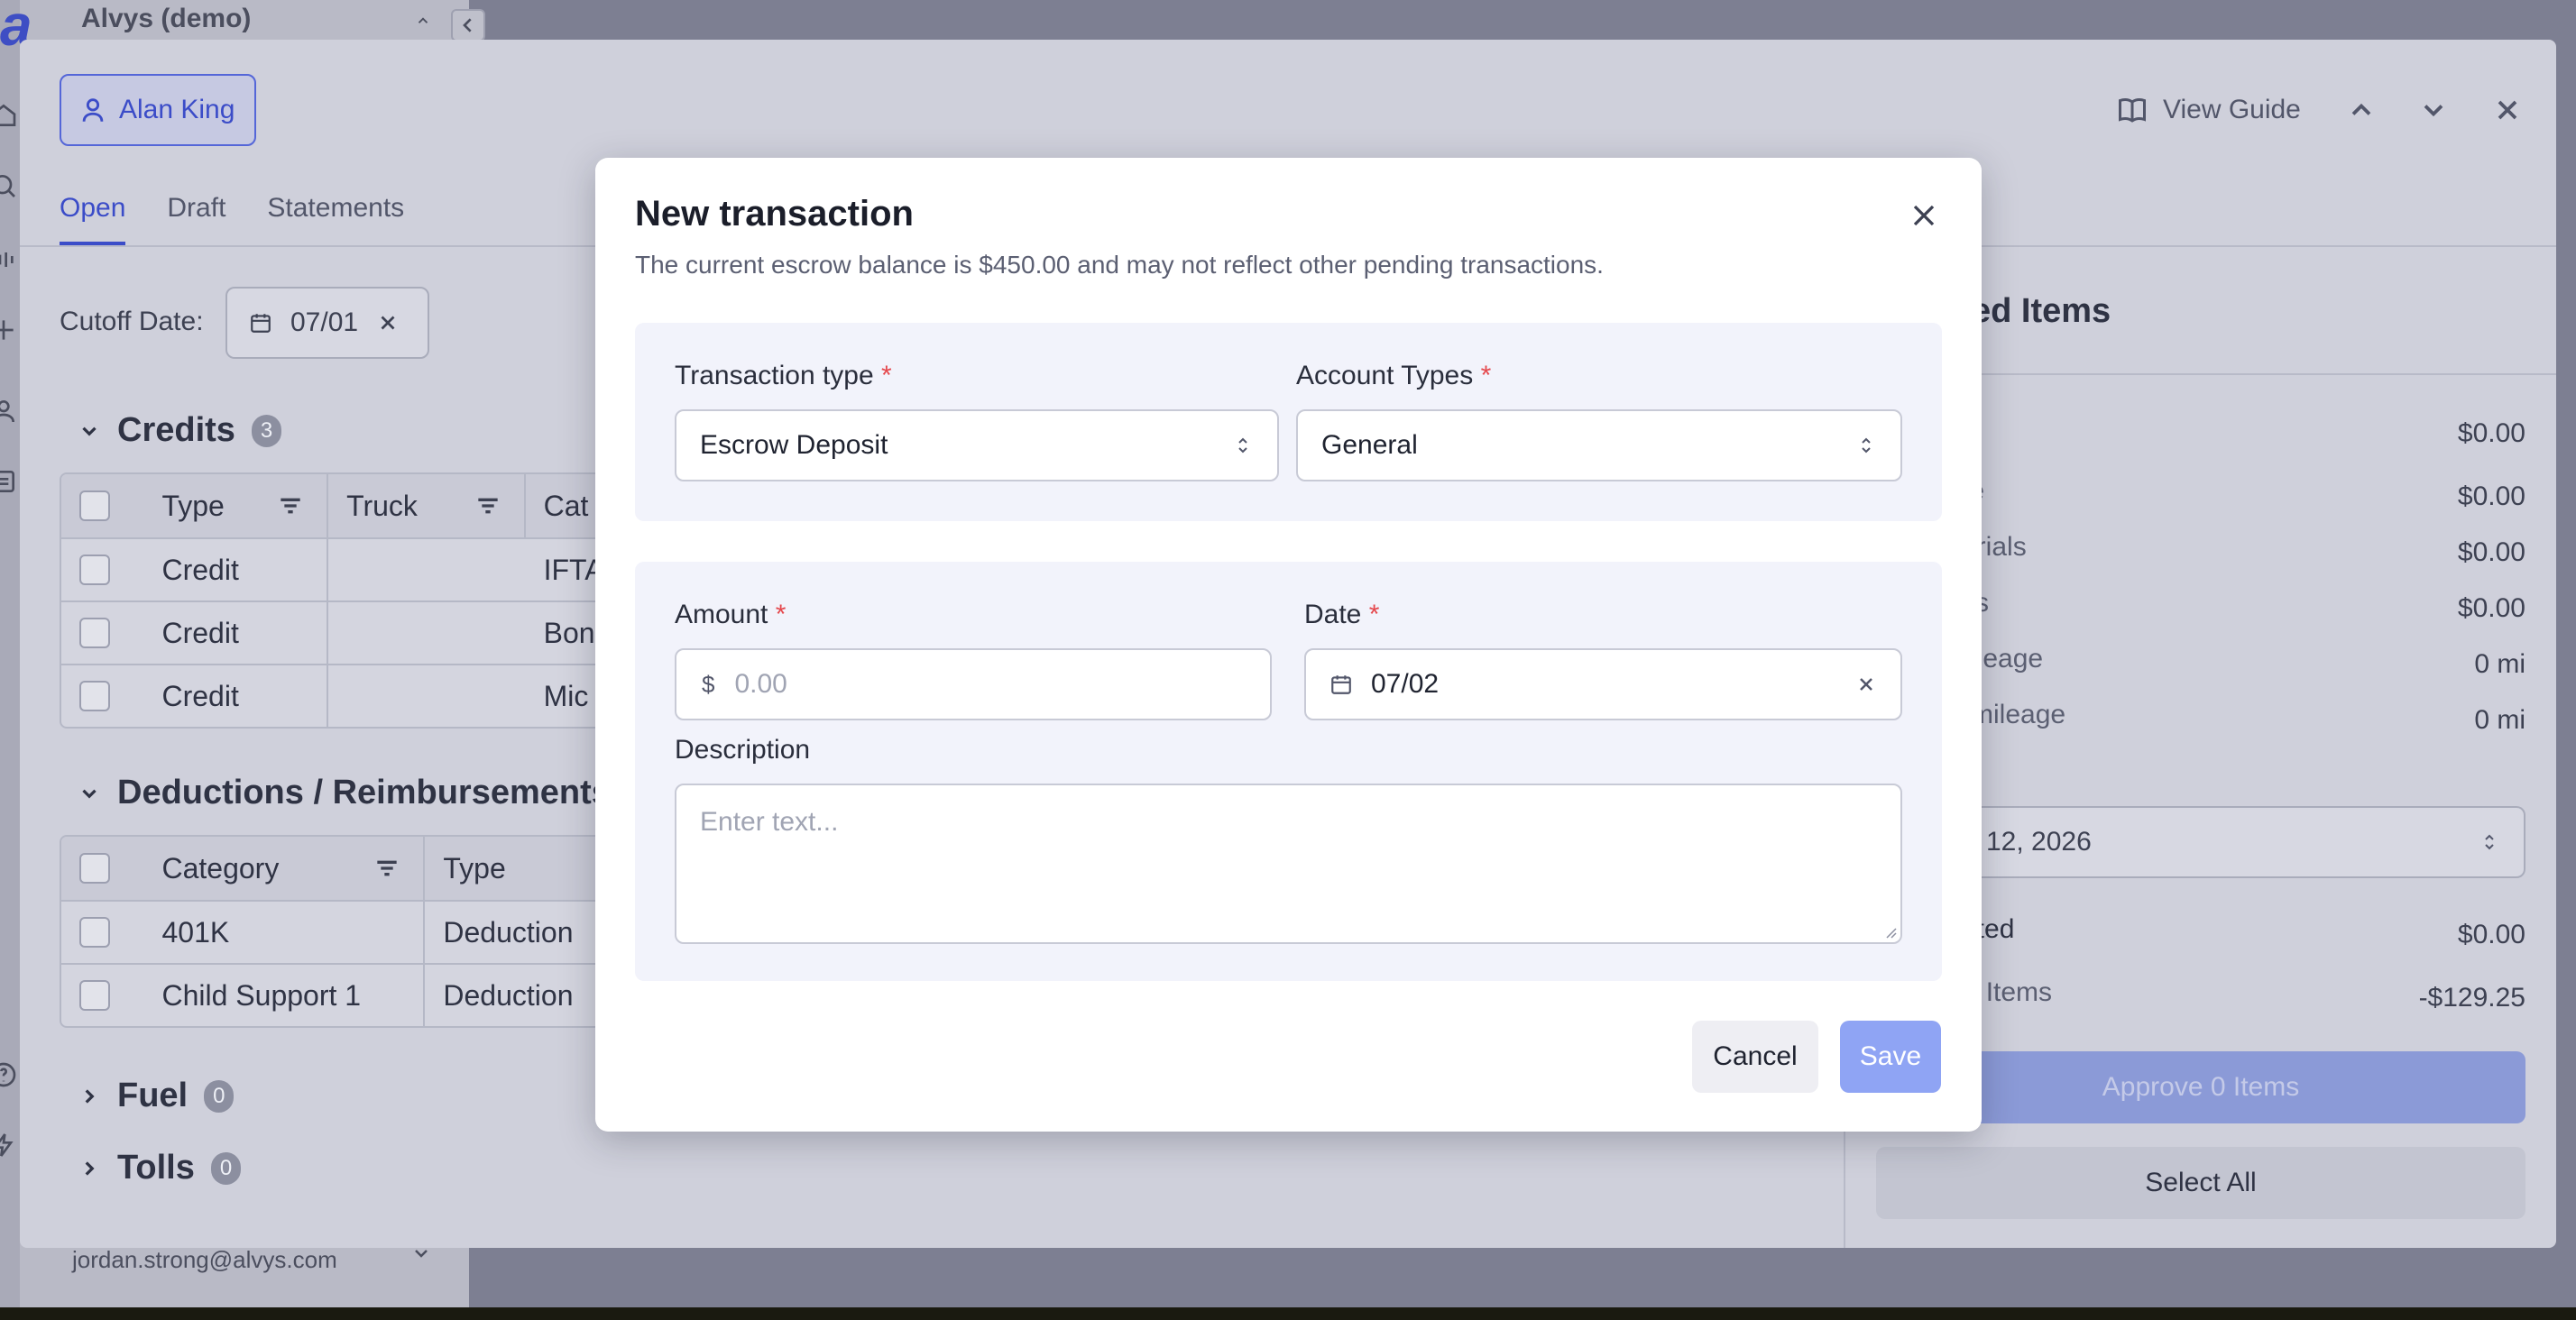  I want to click on view-guide-button: View Guide, so click(2208, 110).